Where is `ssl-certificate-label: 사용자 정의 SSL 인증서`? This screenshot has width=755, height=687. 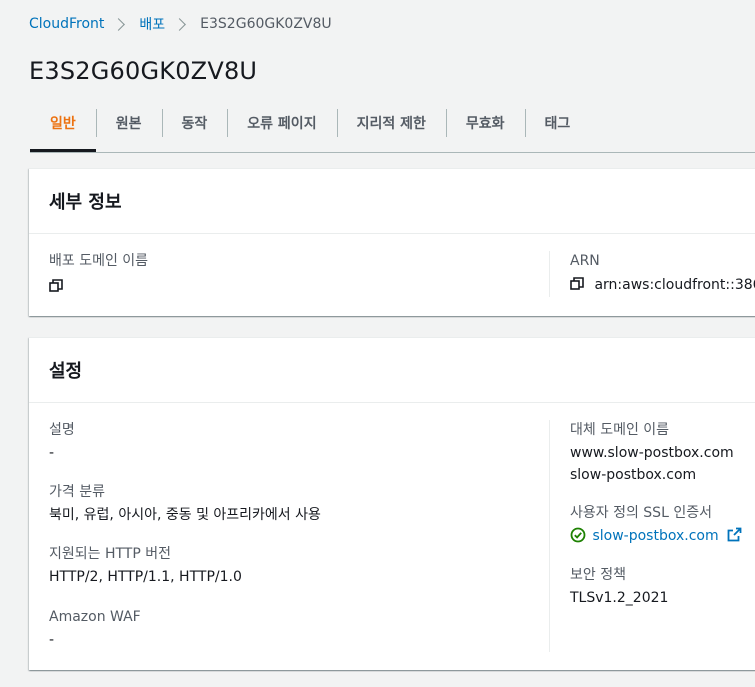
ssl-certificate-label: 사용자 정의 SSL 인증서 is located at coordinates (641, 513).